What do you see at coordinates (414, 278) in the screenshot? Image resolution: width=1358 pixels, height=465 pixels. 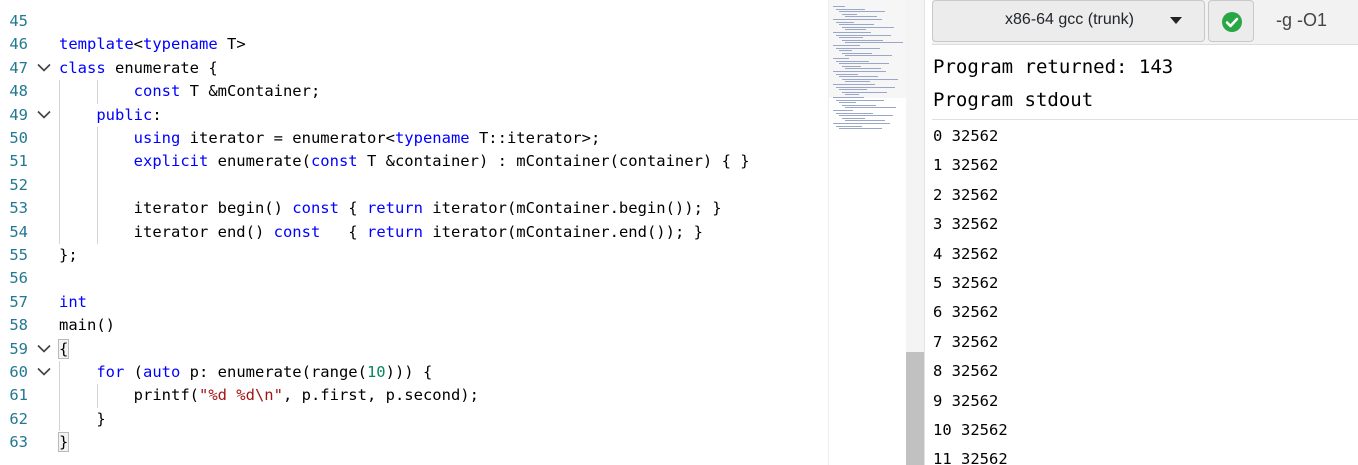 I see `code-line: 56` at bounding box center [414, 278].